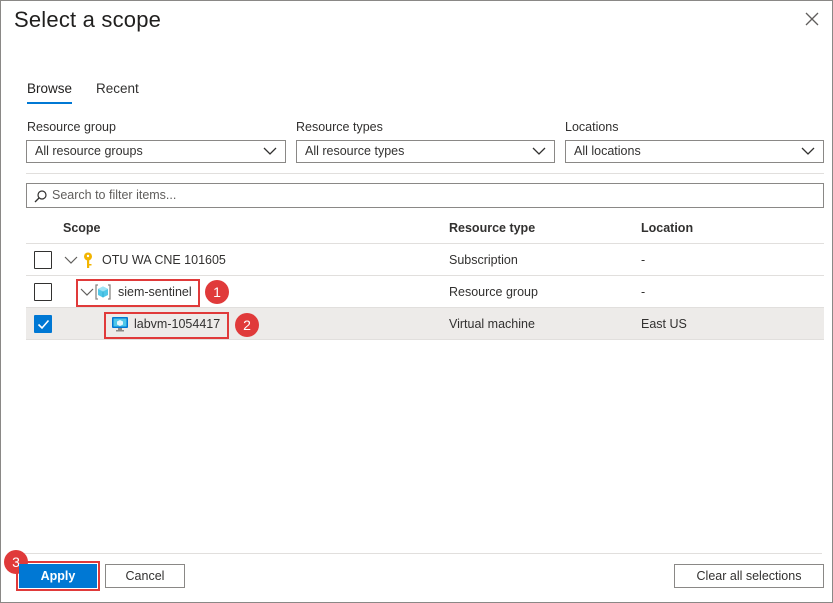 This screenshot has height=603, width=833. What do you see at coordinates (432, 195) in the screenshot?
I see `search-input` at bounding box center [432, 195].